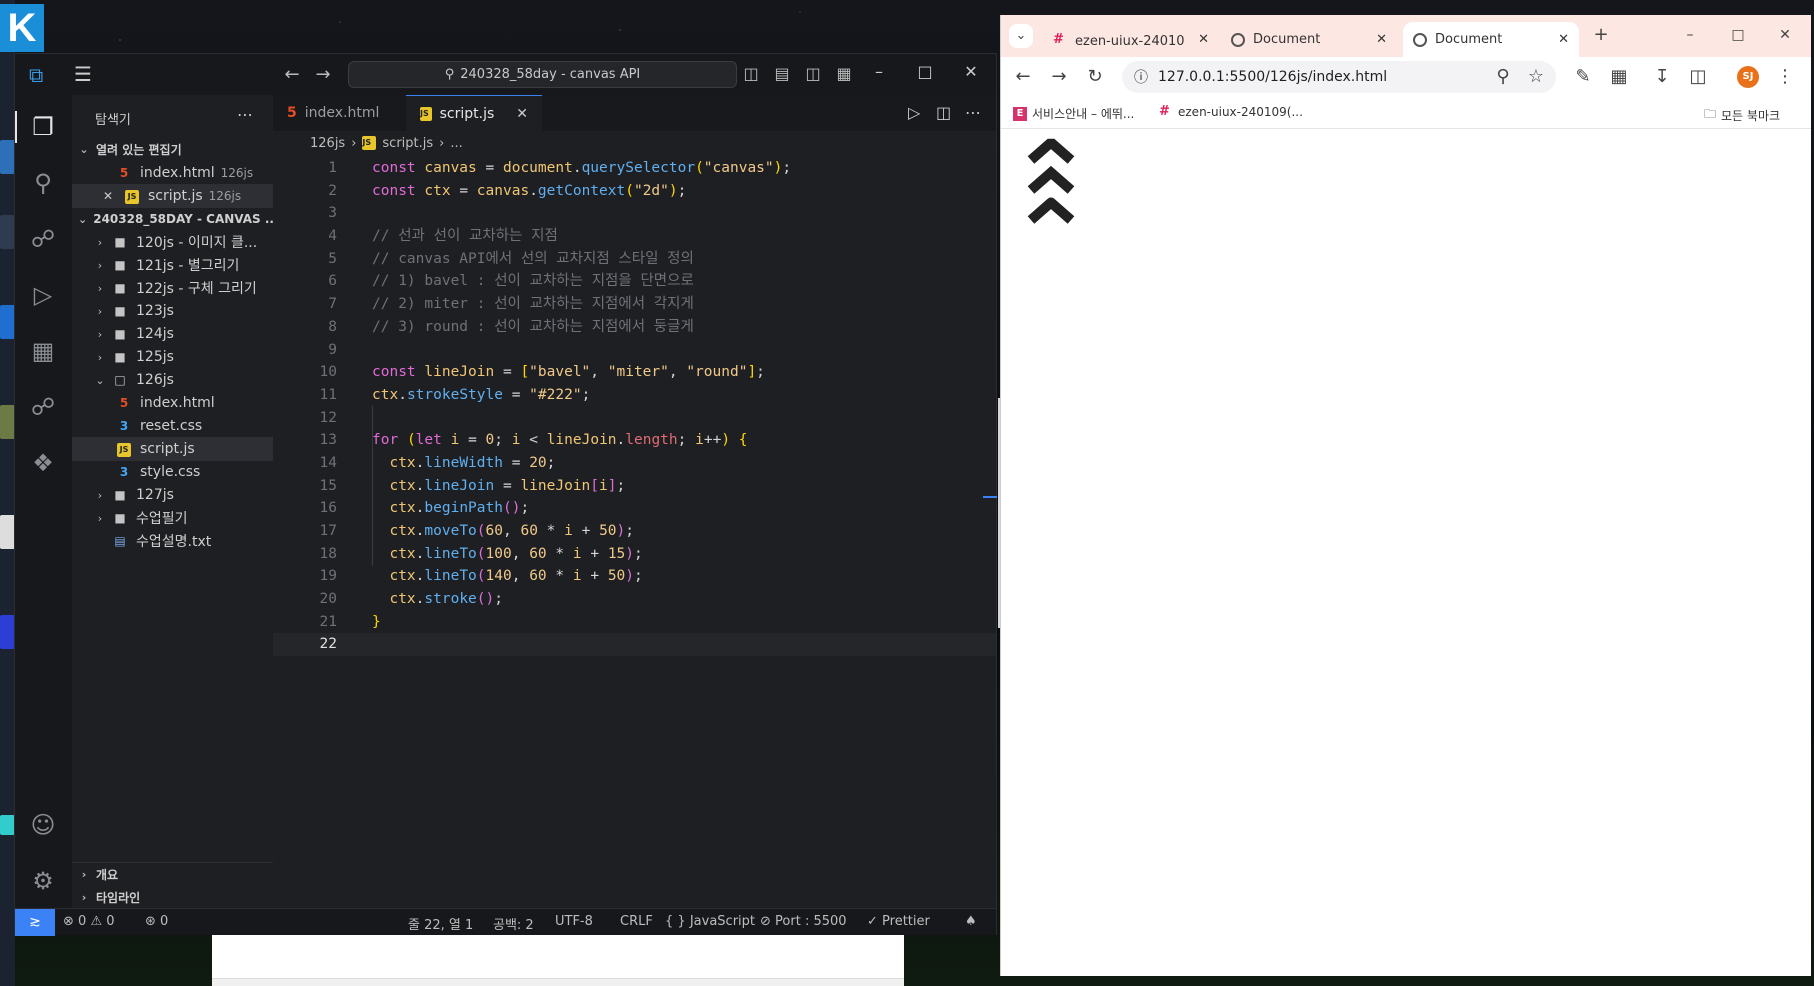 Image resolution: width=1814 pixels, height=986 pixels. Describe the element at coordinates (22, 28) in the screenshot. I see `desktop-app-icon: K` at that location.